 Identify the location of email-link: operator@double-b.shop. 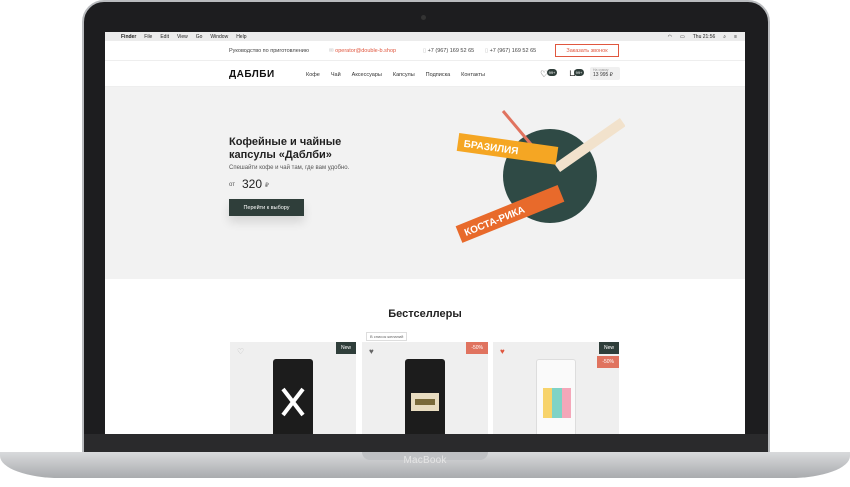
(362, 51).